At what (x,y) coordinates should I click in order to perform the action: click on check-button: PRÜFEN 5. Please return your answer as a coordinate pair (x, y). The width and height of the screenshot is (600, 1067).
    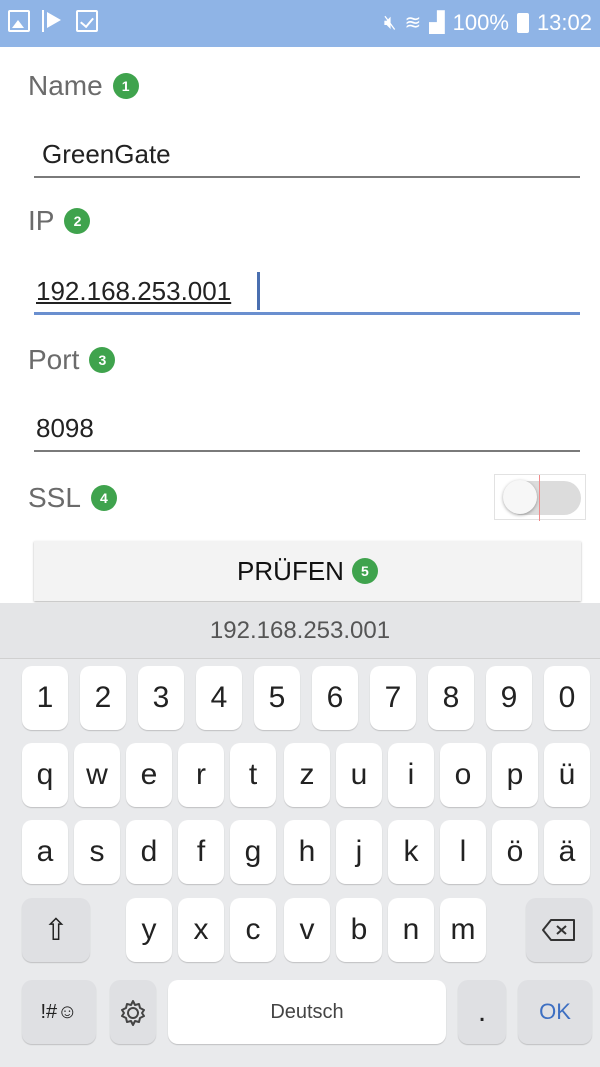
    Looking at the image, I should click on (307, 571).